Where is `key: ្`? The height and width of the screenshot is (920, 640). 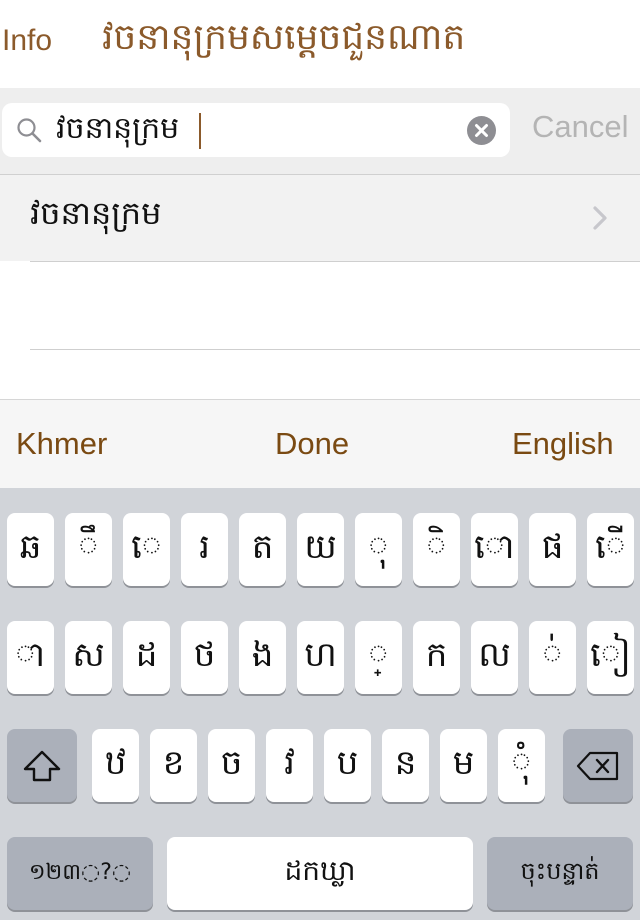
key: ្ is located at coordinates (378, 657).